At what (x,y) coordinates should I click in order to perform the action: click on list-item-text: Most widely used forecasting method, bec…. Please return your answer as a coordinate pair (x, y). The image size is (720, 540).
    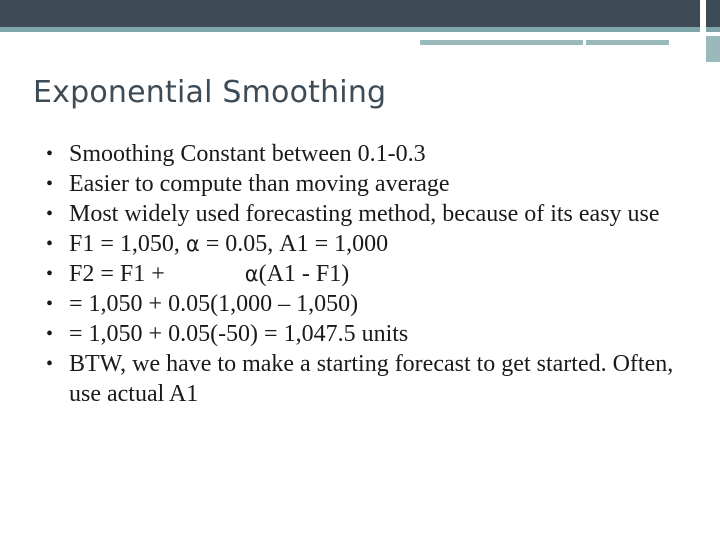
    Looking at the image, I should click on (364, 214).